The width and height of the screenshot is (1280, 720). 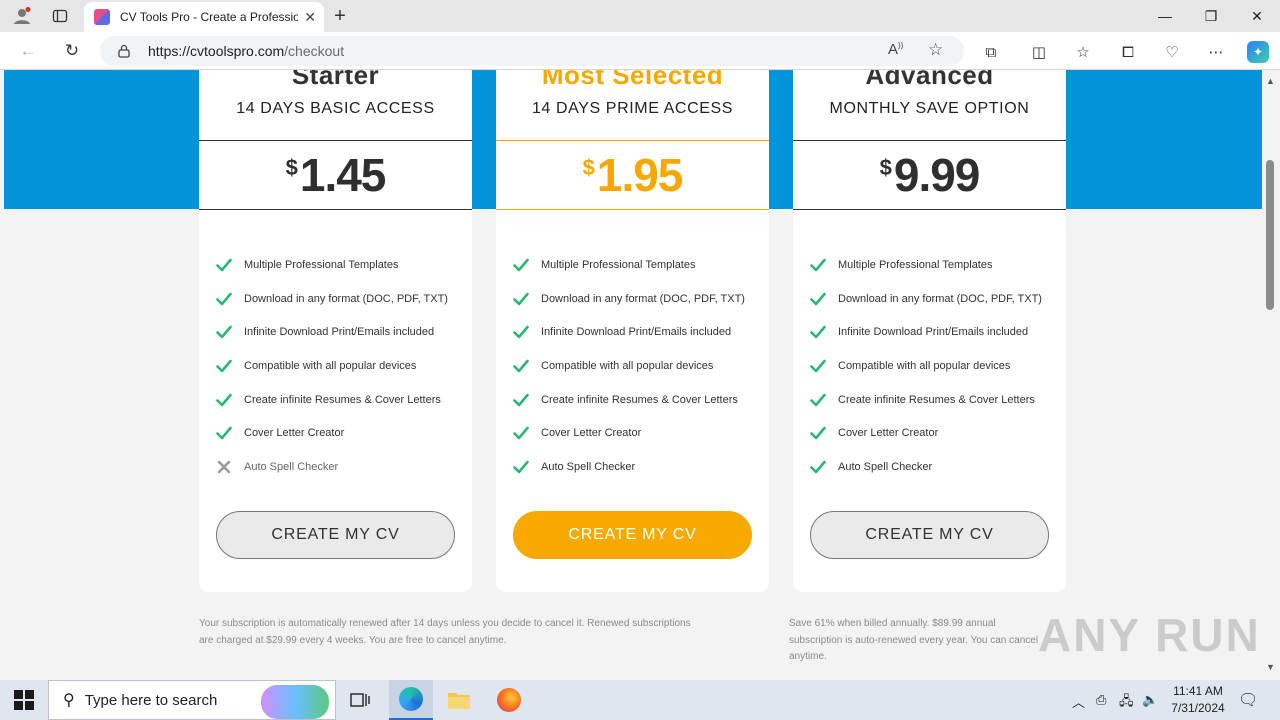 What do you see at coordinates (335, 175) in the screenshot?
I see `plan-price: $ 1.45` at bounding box center [335, 175].